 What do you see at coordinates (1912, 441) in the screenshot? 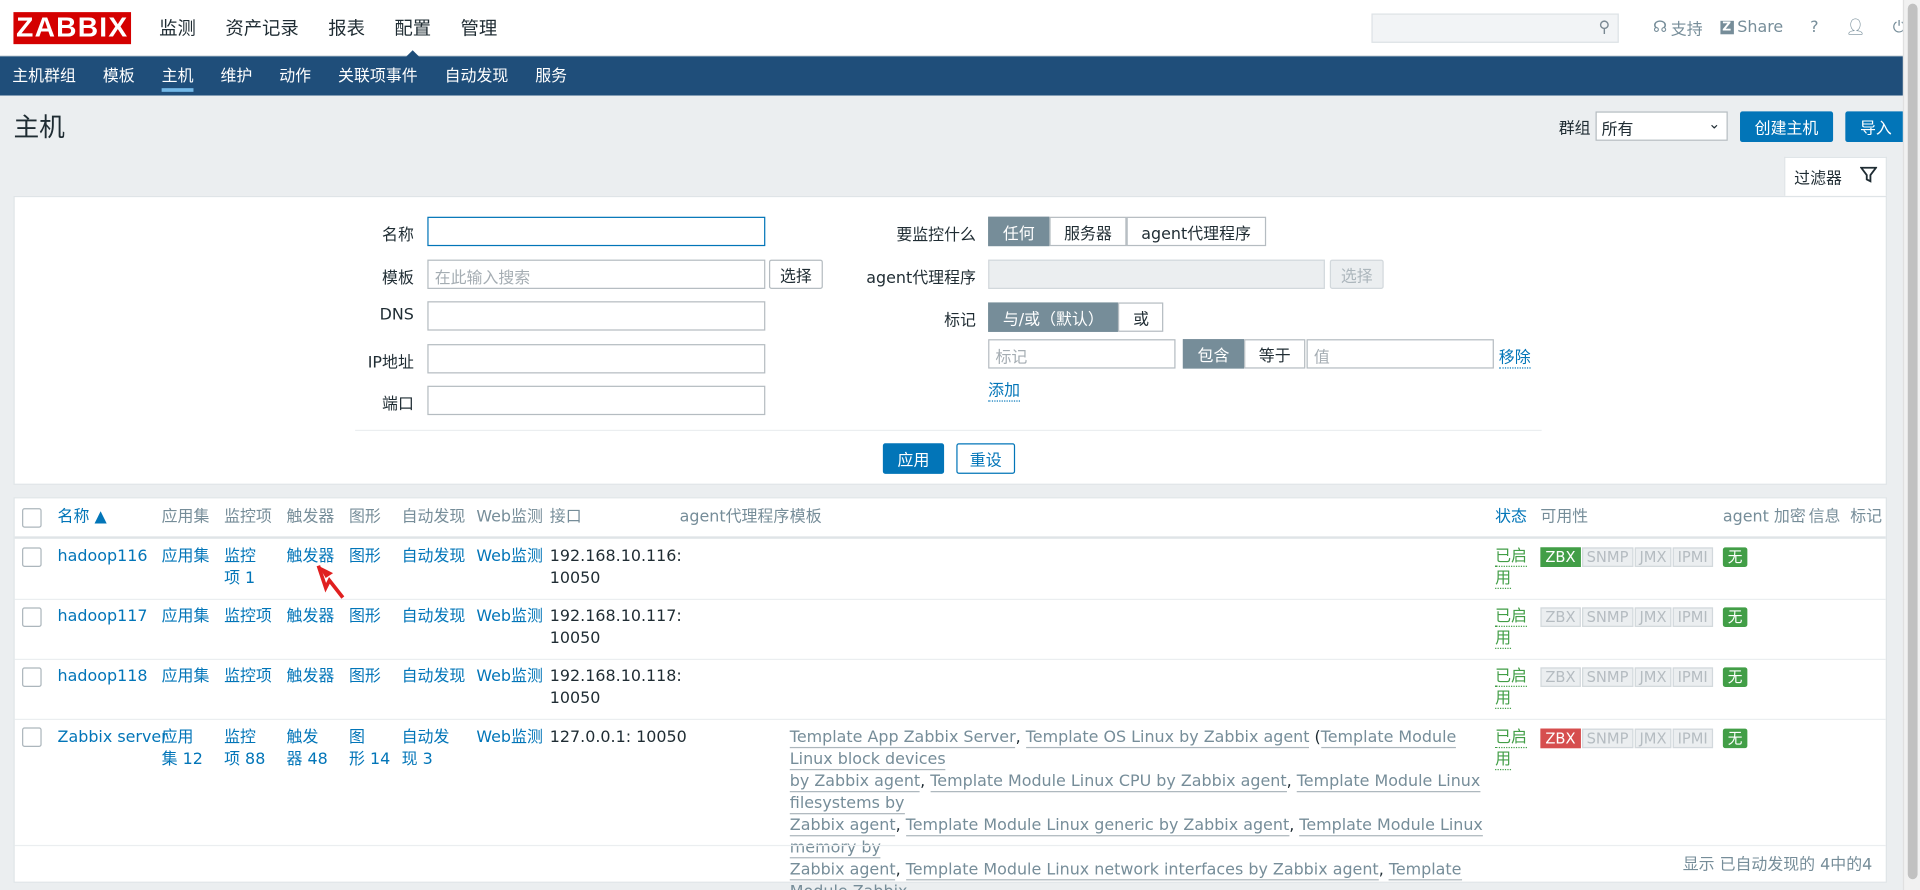
I see `scrollbar-thumb` at bounding box center [1912, 441].